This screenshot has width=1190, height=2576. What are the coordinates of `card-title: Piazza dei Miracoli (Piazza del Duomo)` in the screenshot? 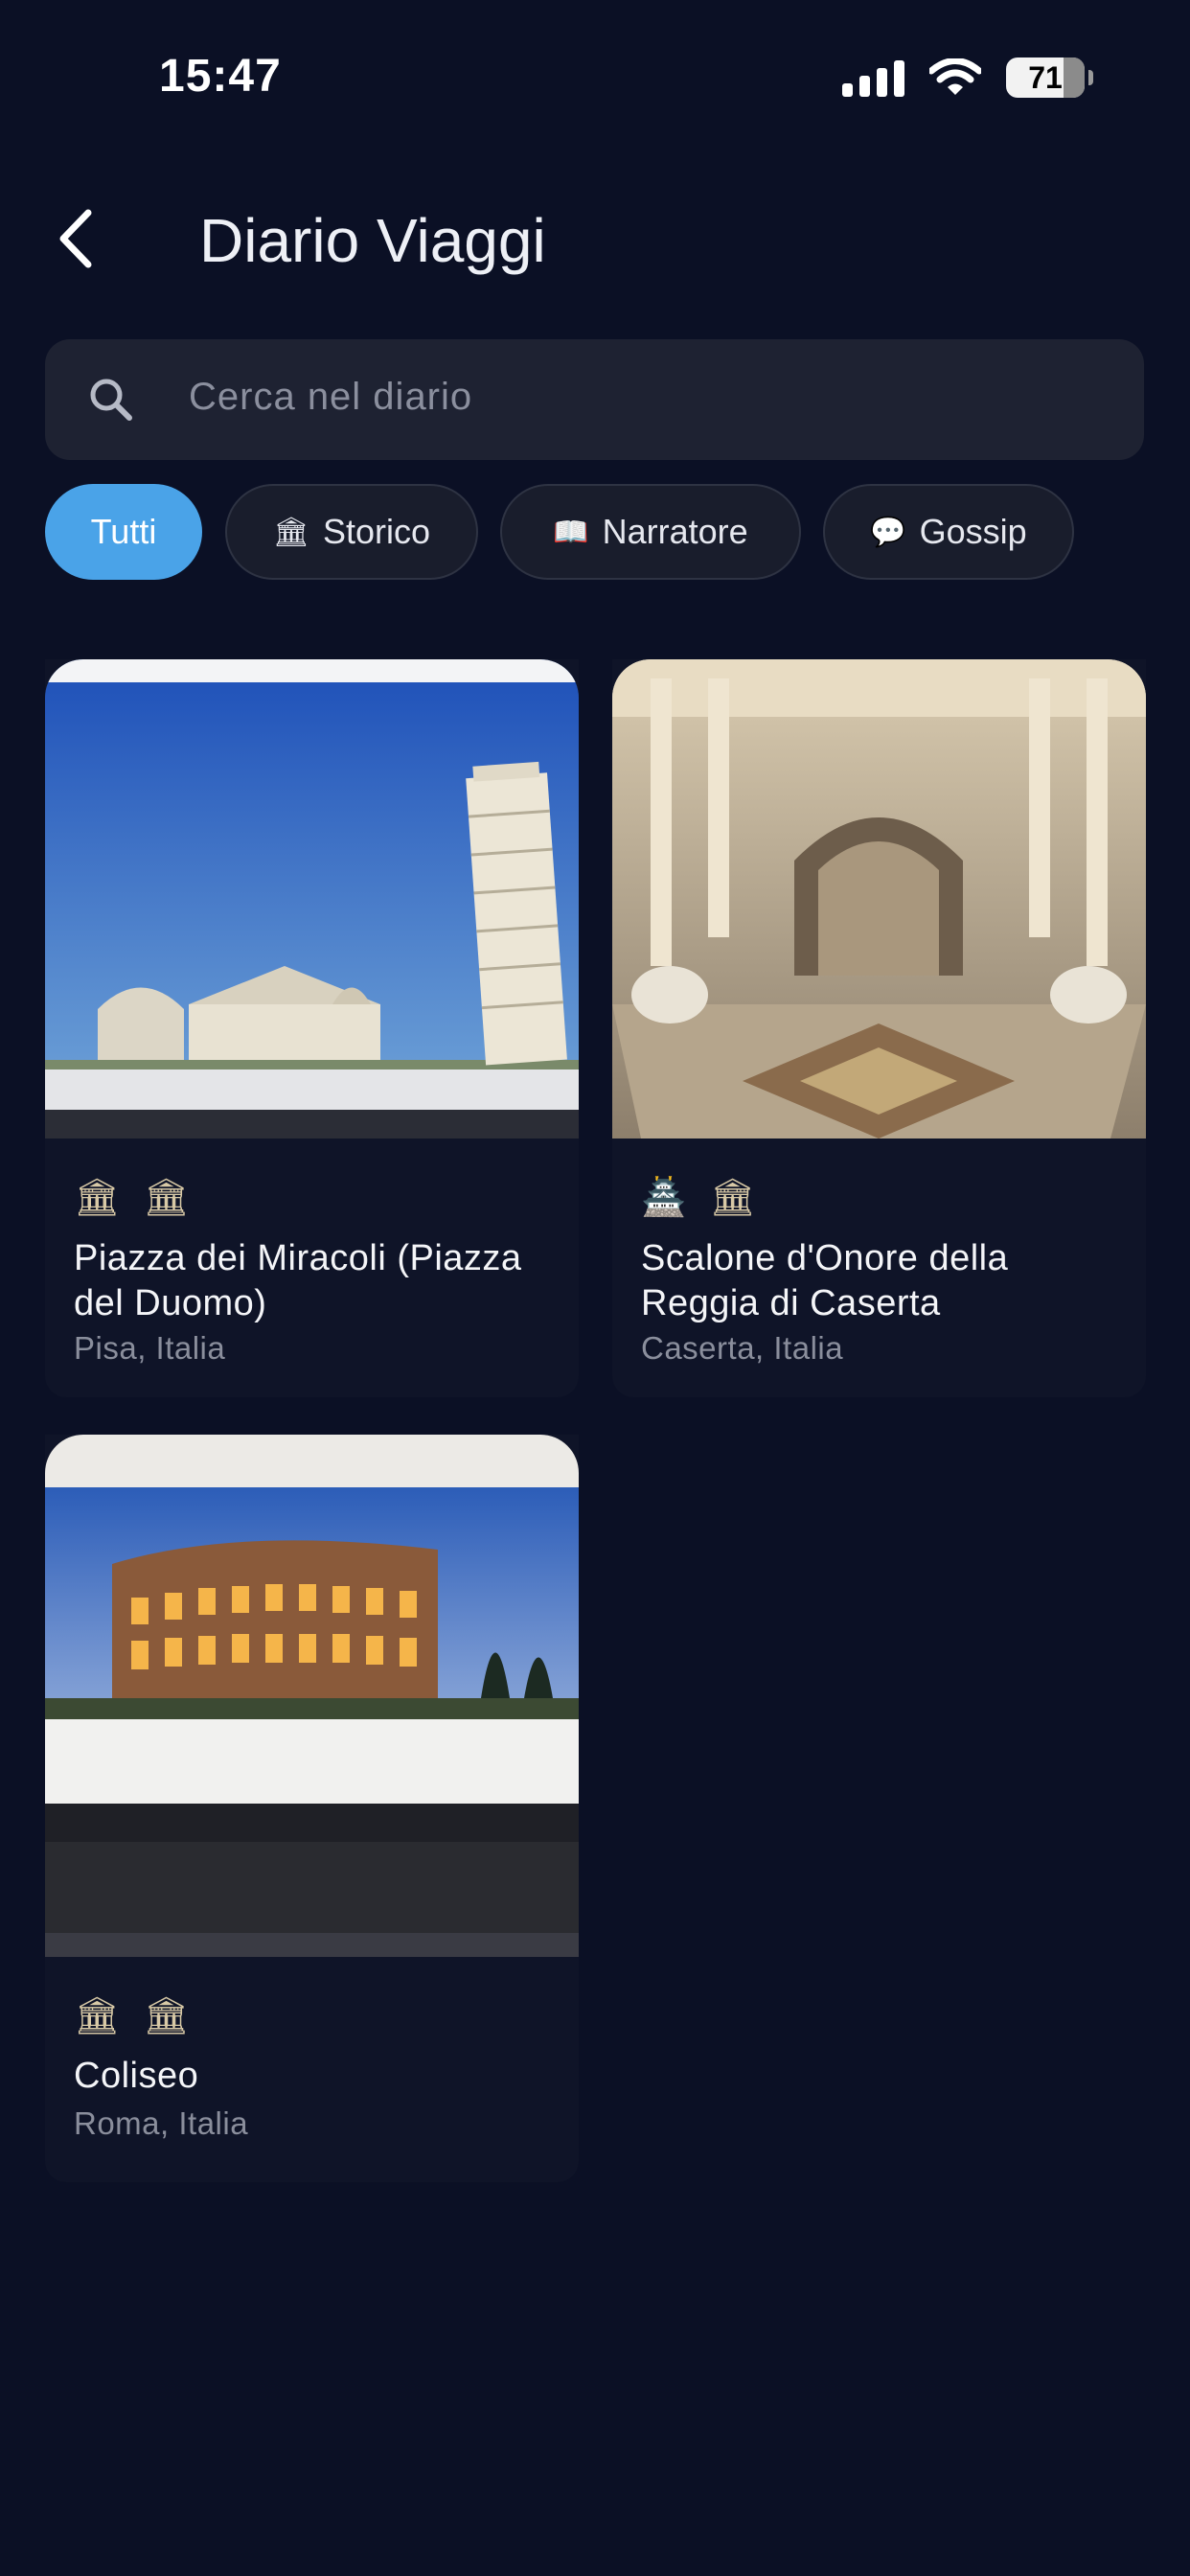 It's located at (298, 1280).